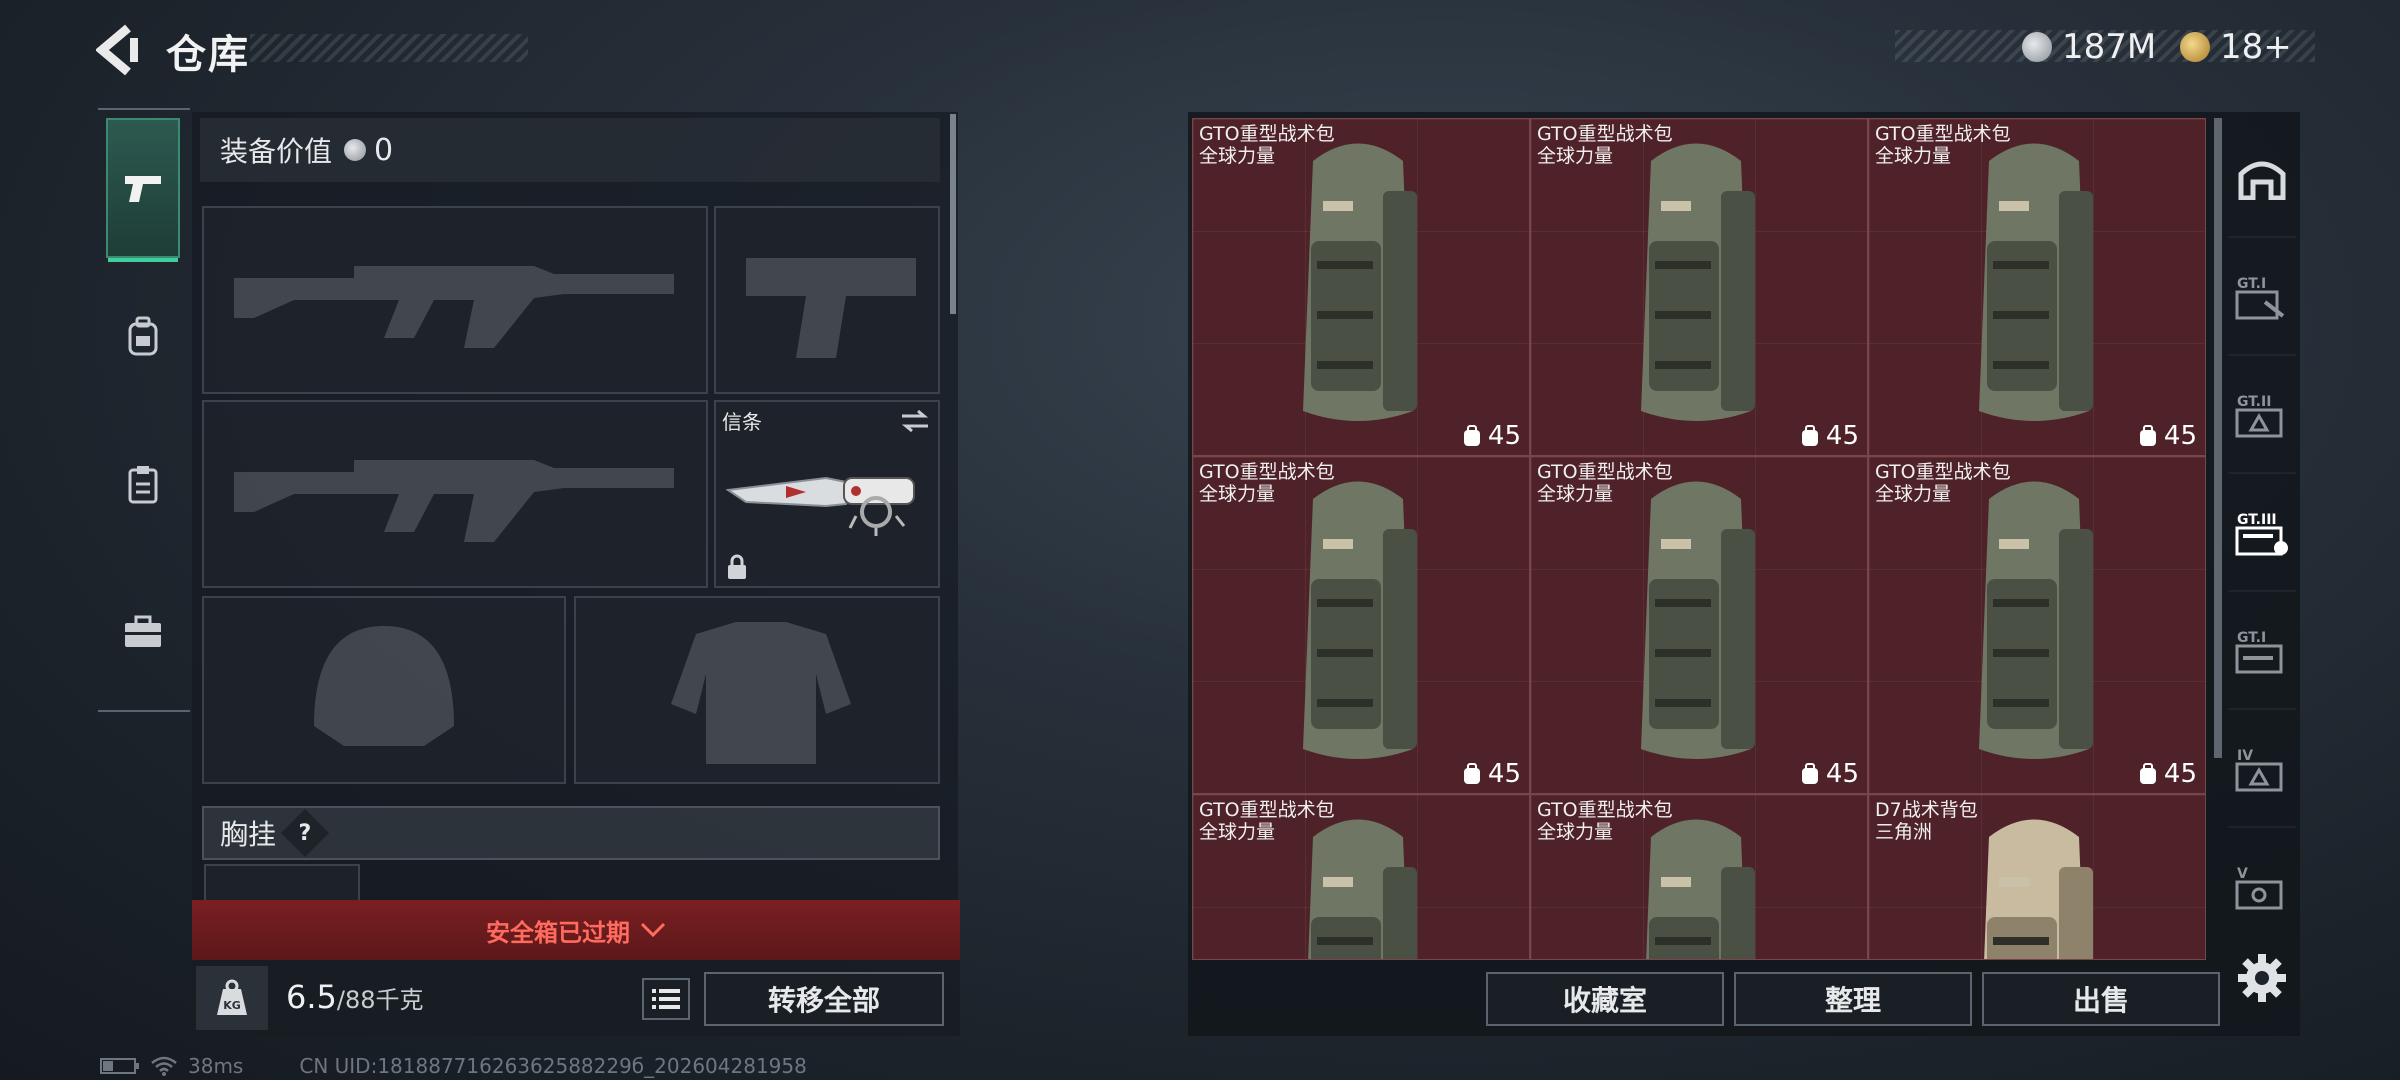 The width and height of the screenshot is (2400, 1080). I want to click on gti-storage-icon: GT.I, so click(2260, 298).